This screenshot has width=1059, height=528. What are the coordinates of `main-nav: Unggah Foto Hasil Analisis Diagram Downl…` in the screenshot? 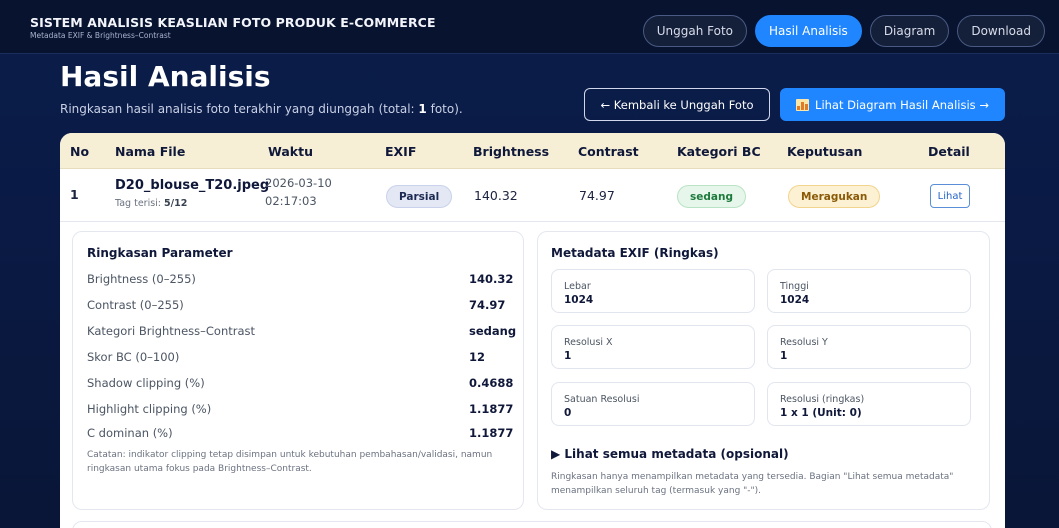 It's located at (843, 31).